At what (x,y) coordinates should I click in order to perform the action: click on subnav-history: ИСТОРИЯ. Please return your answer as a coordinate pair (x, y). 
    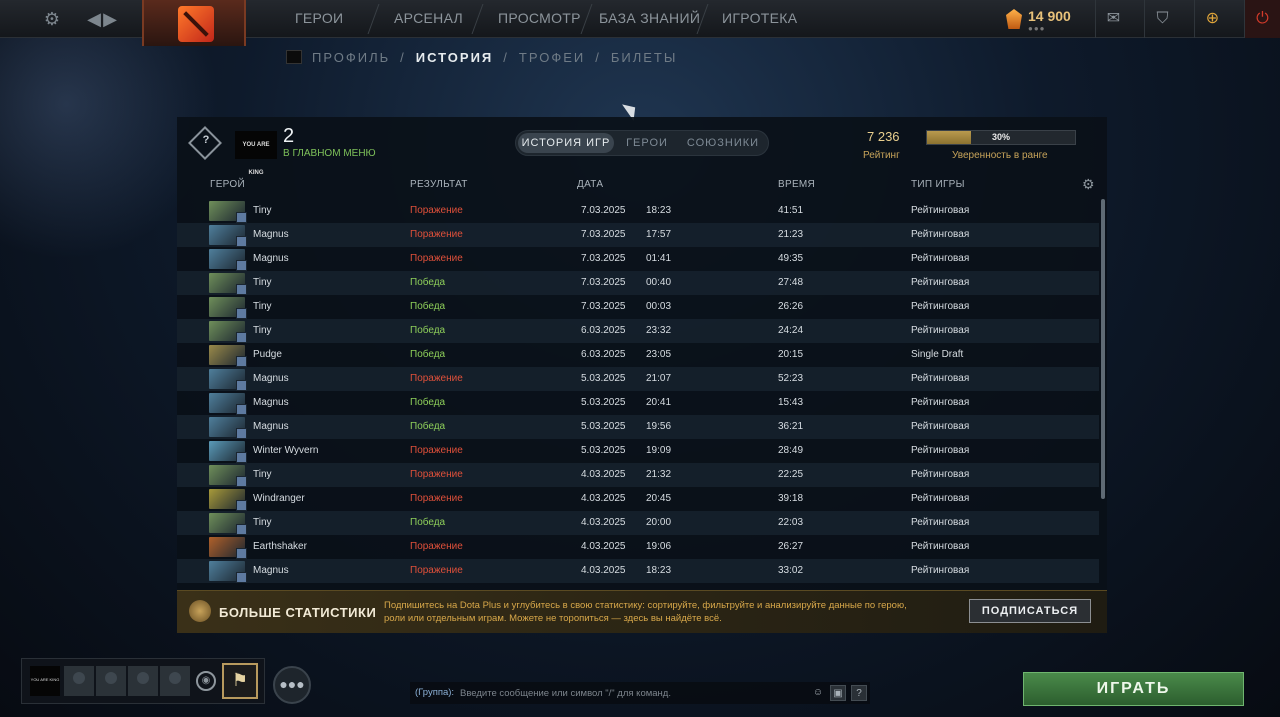
    Looking at the image, I should click on (455, 57).